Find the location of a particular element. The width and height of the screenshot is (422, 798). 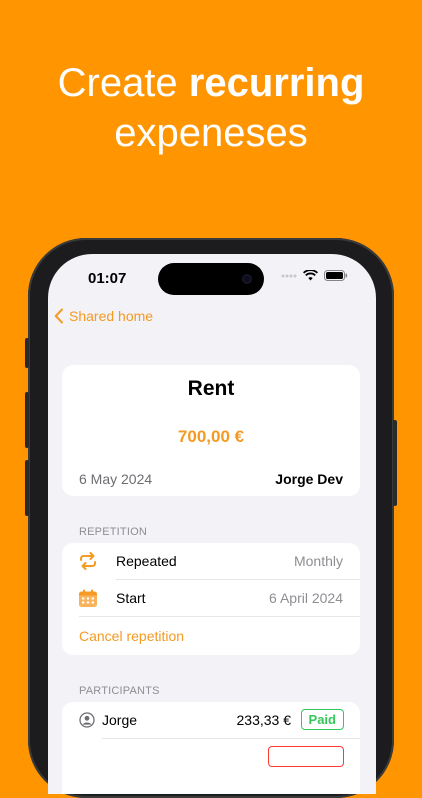

repetition-section-label: REPETITION is located at coordinates (113, 532).